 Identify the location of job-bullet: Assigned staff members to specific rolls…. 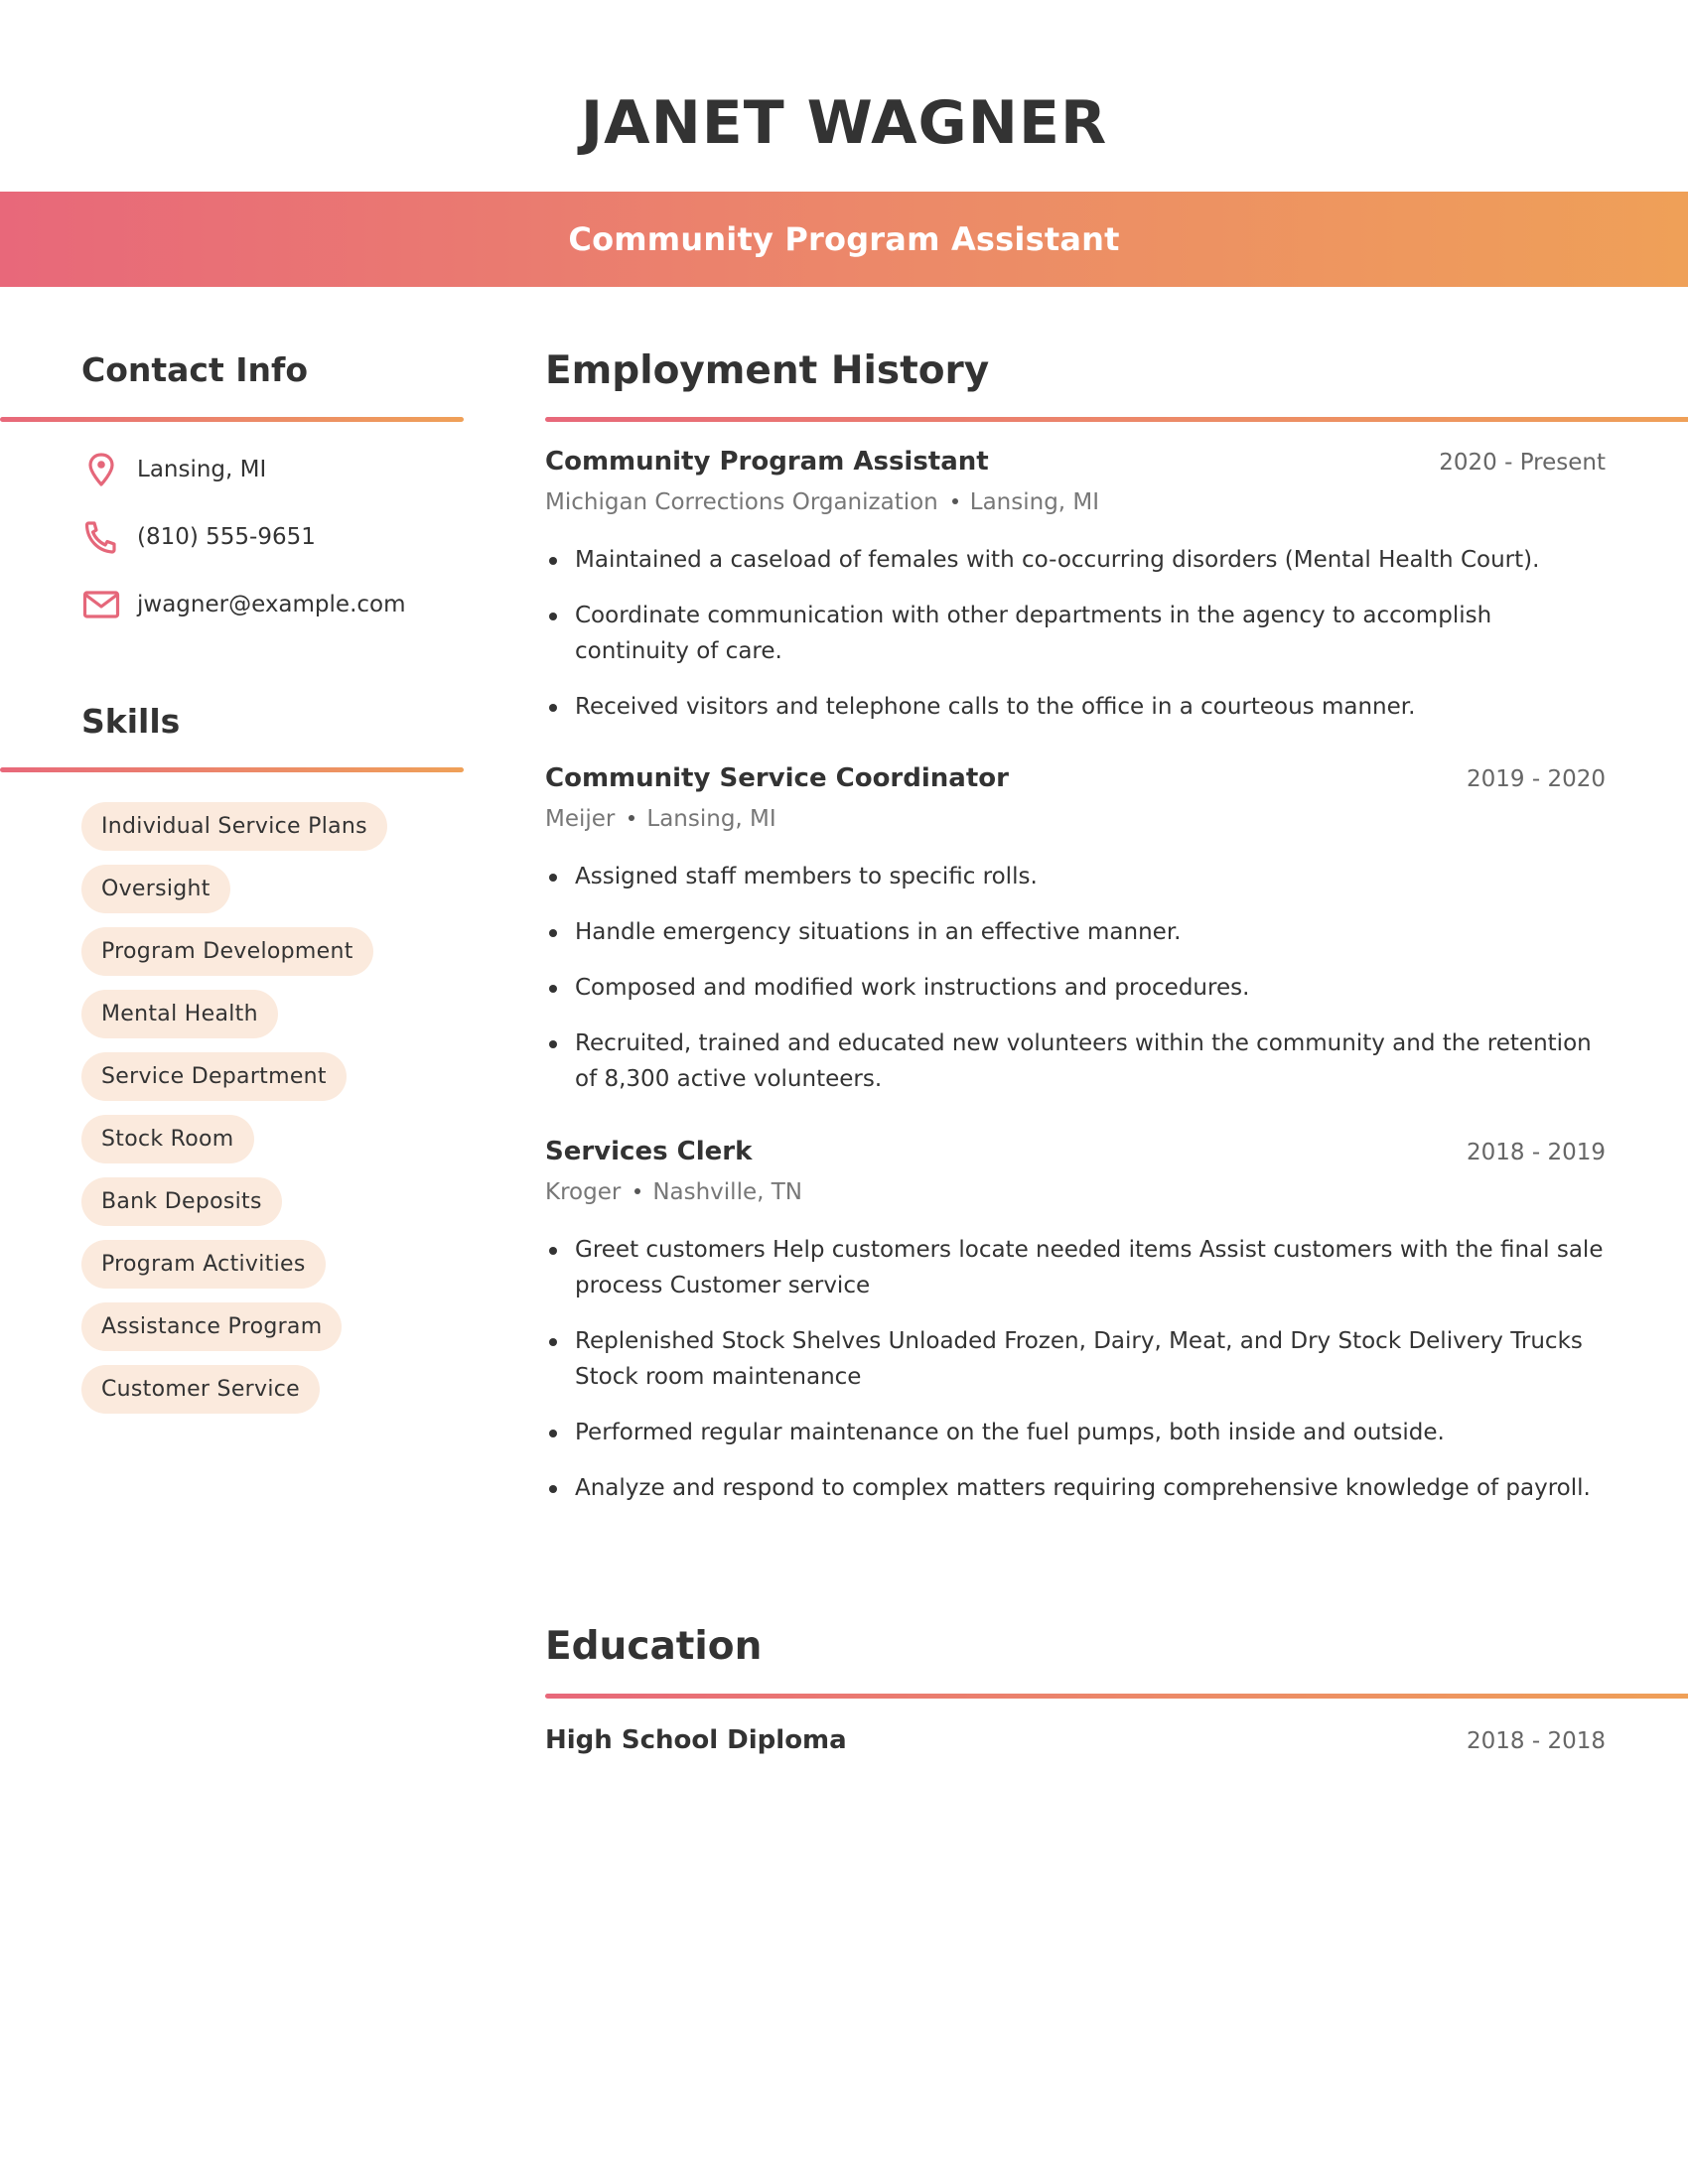
(1075, 876).